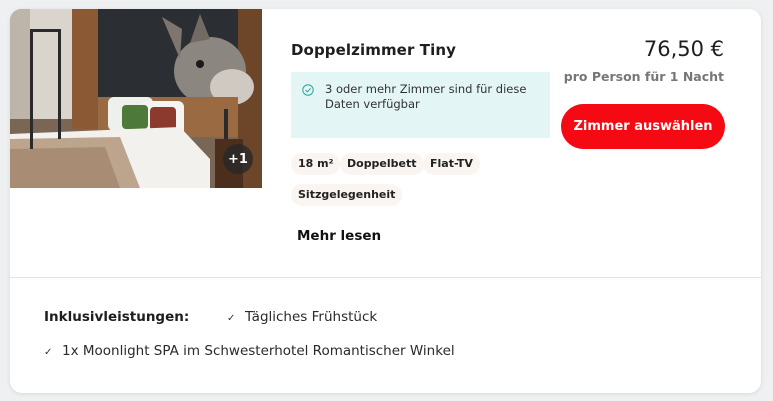  Describe the element at coordinates (374, 50) in the screenshot. I see `room-title: Doppelzimmer Tiny` at that location.